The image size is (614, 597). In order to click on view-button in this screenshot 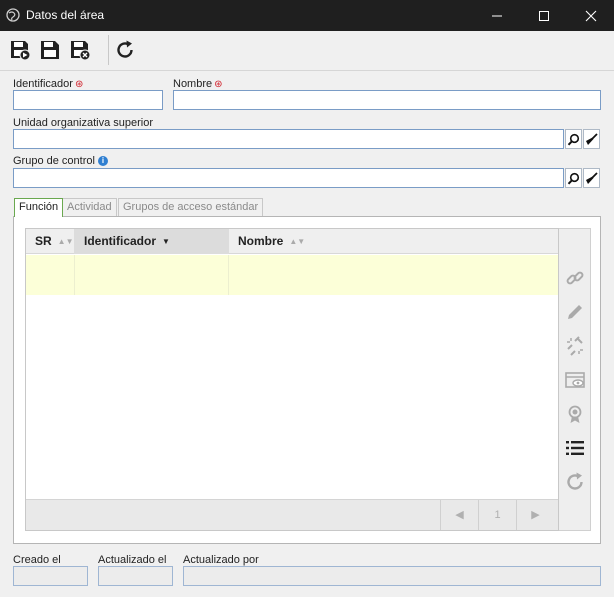, I will do `click(575, 380)`.